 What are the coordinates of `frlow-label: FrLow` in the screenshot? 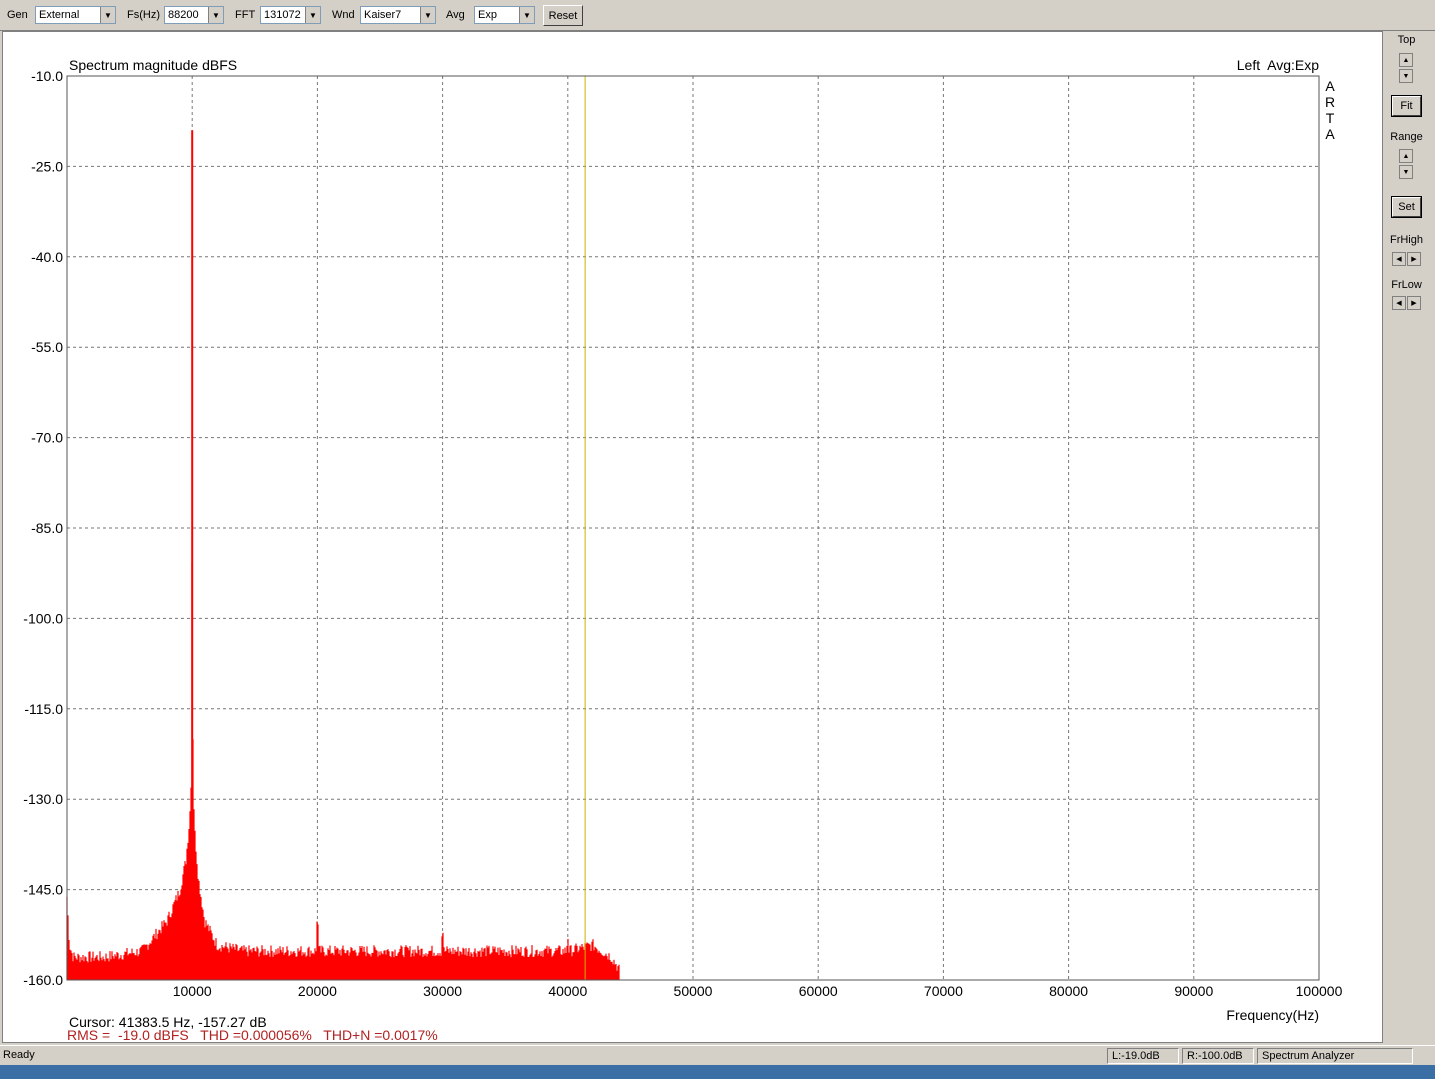 It's located at (1406, 285).